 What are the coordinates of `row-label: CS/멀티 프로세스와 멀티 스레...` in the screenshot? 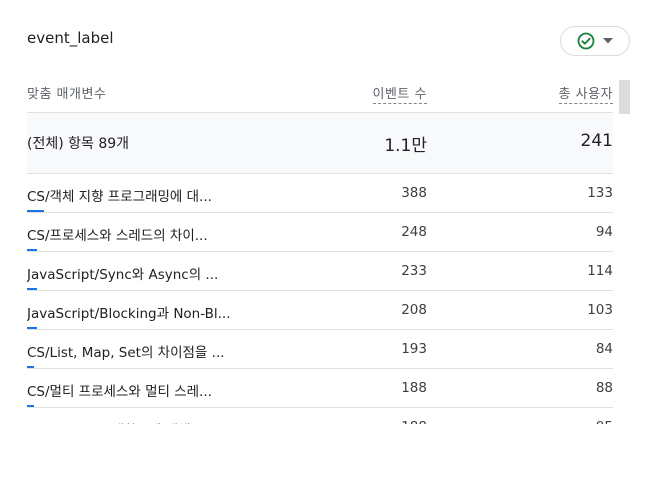 It's located at (147, 390).